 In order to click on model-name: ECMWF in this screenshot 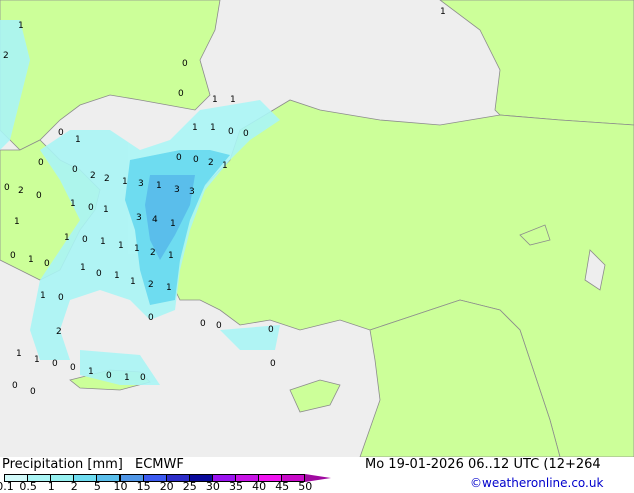, I will do `click(159, 464)`.